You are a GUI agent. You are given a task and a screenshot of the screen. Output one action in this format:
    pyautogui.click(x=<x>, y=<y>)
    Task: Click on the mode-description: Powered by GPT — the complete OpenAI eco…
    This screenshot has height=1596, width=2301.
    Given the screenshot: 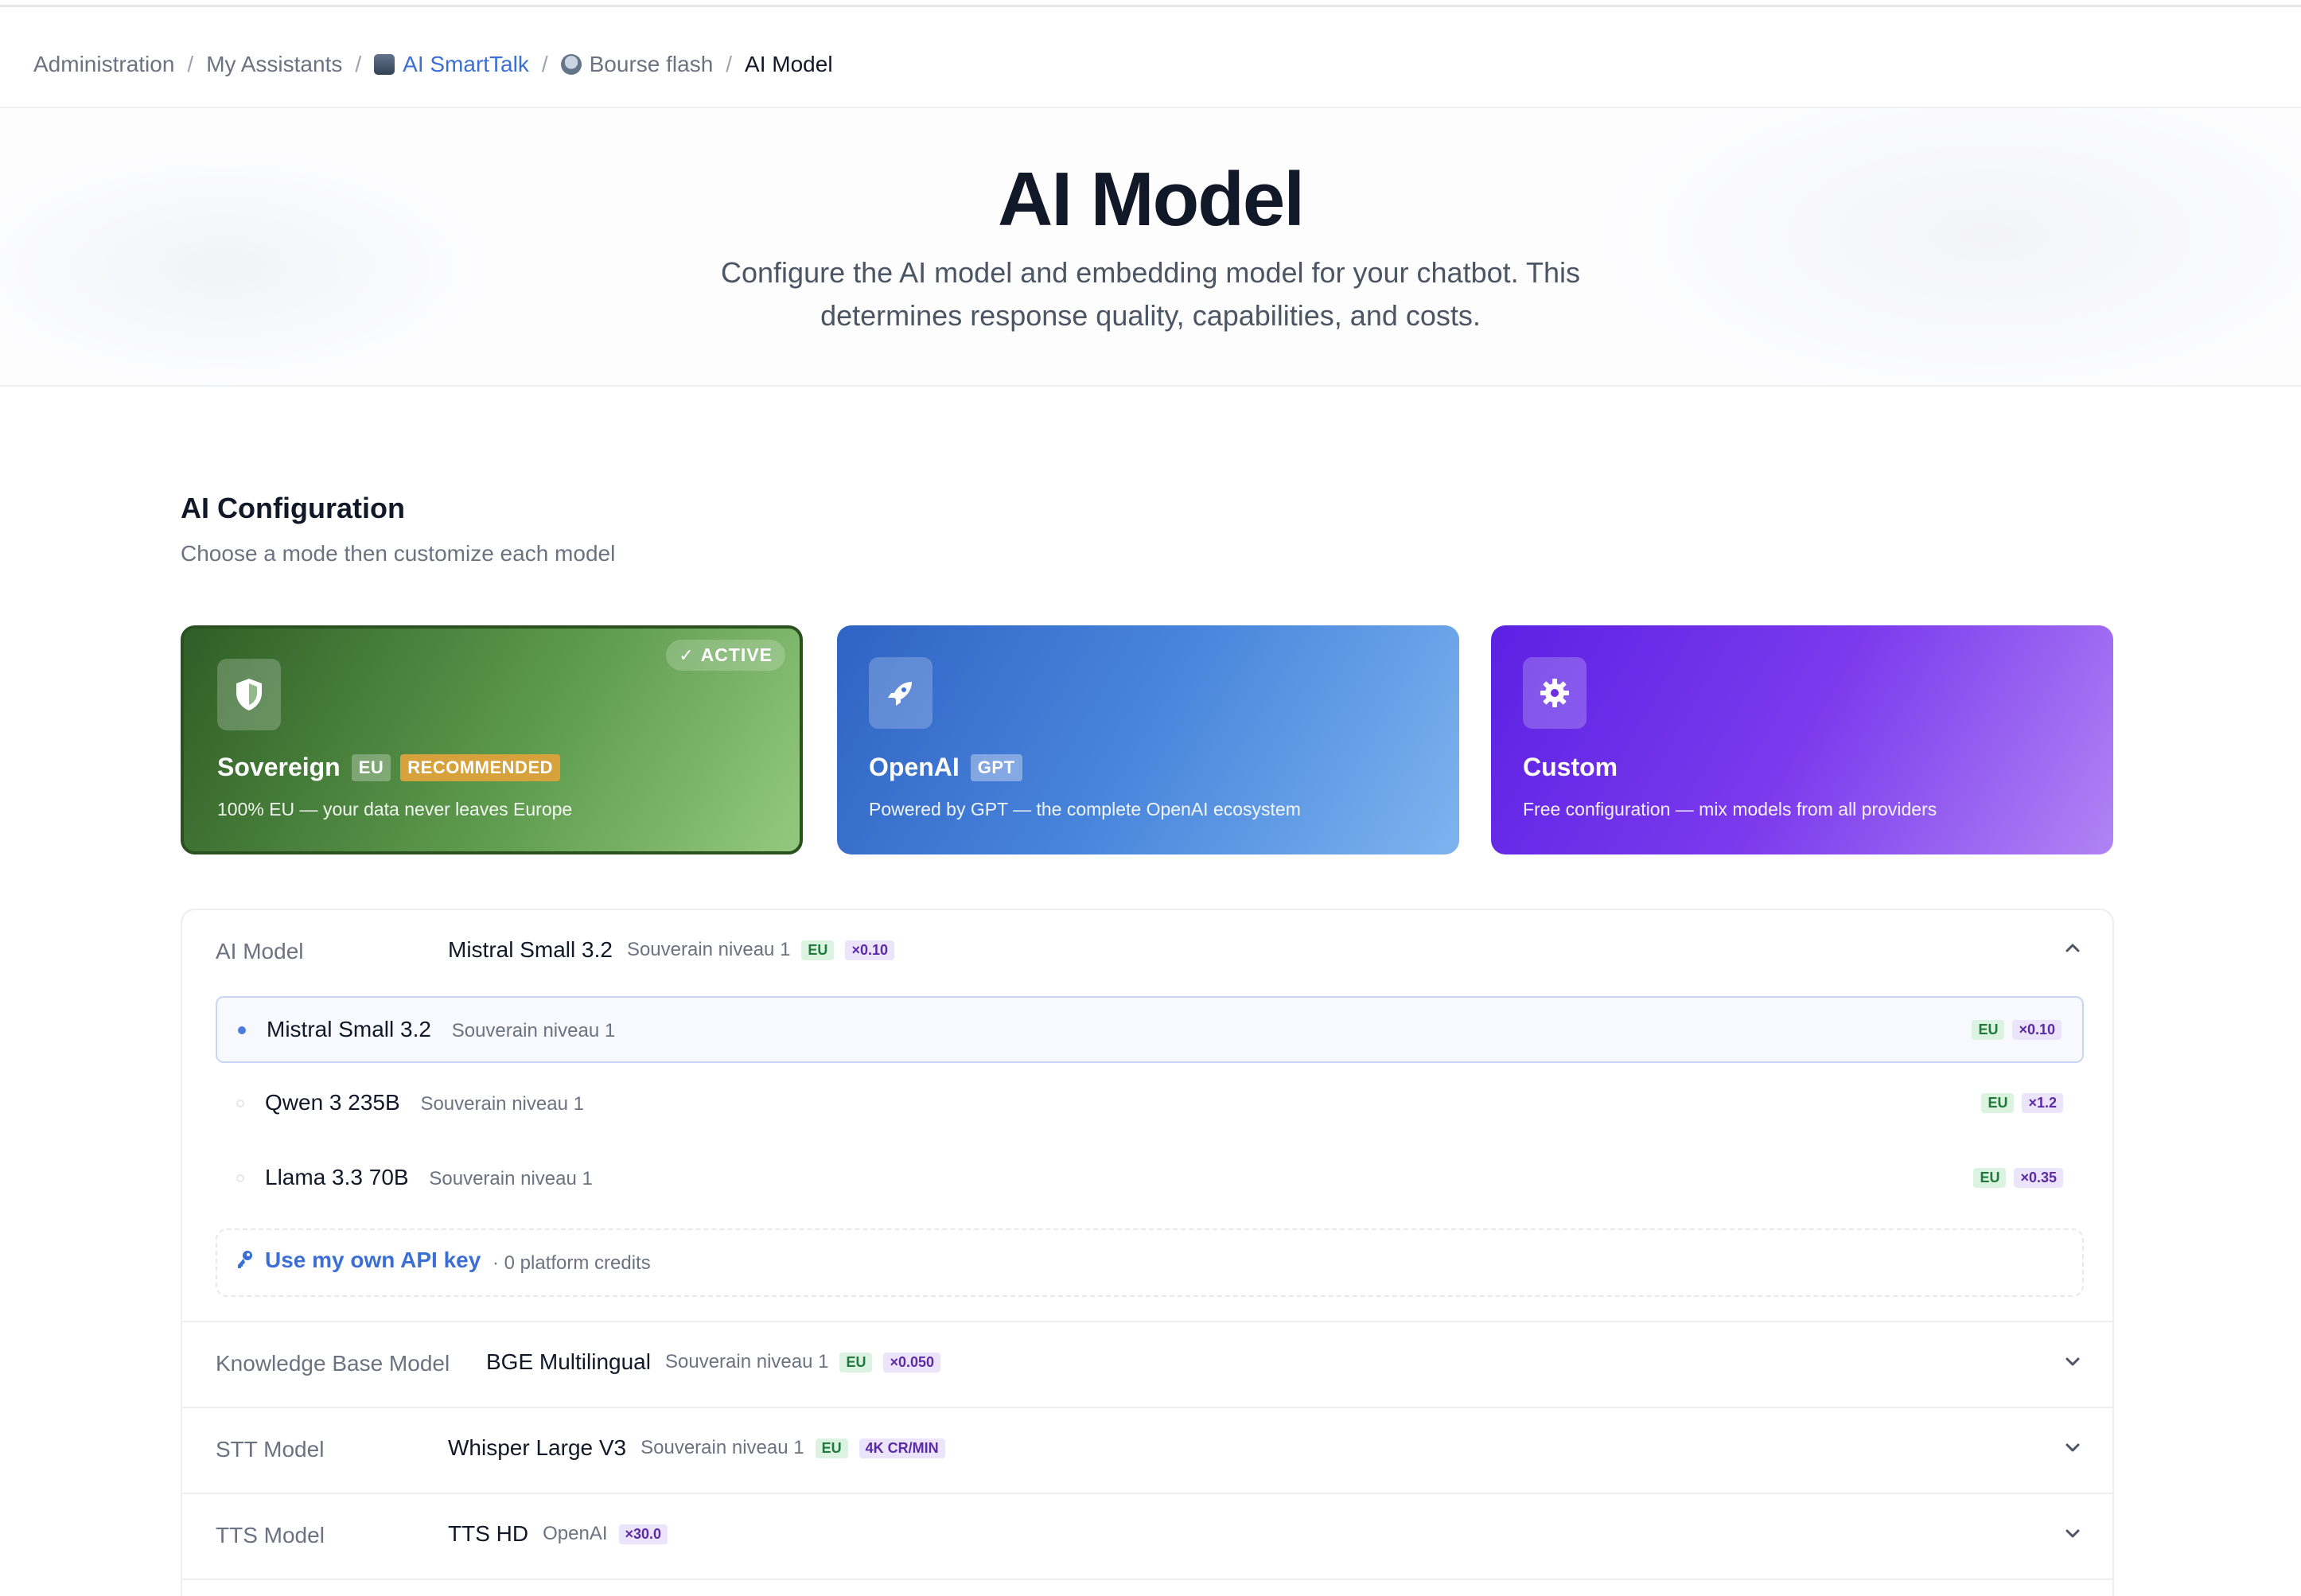 What is the action you would take?
    pyautogui.click(x=1085, y=809)
    